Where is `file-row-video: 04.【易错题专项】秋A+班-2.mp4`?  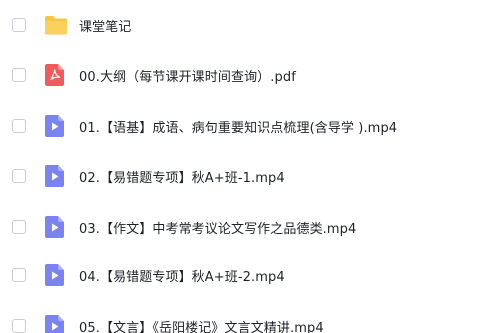
file-row-video: 04.【易错题专项】秋A+班-2.mp4 is located at coordinates (245, 275).